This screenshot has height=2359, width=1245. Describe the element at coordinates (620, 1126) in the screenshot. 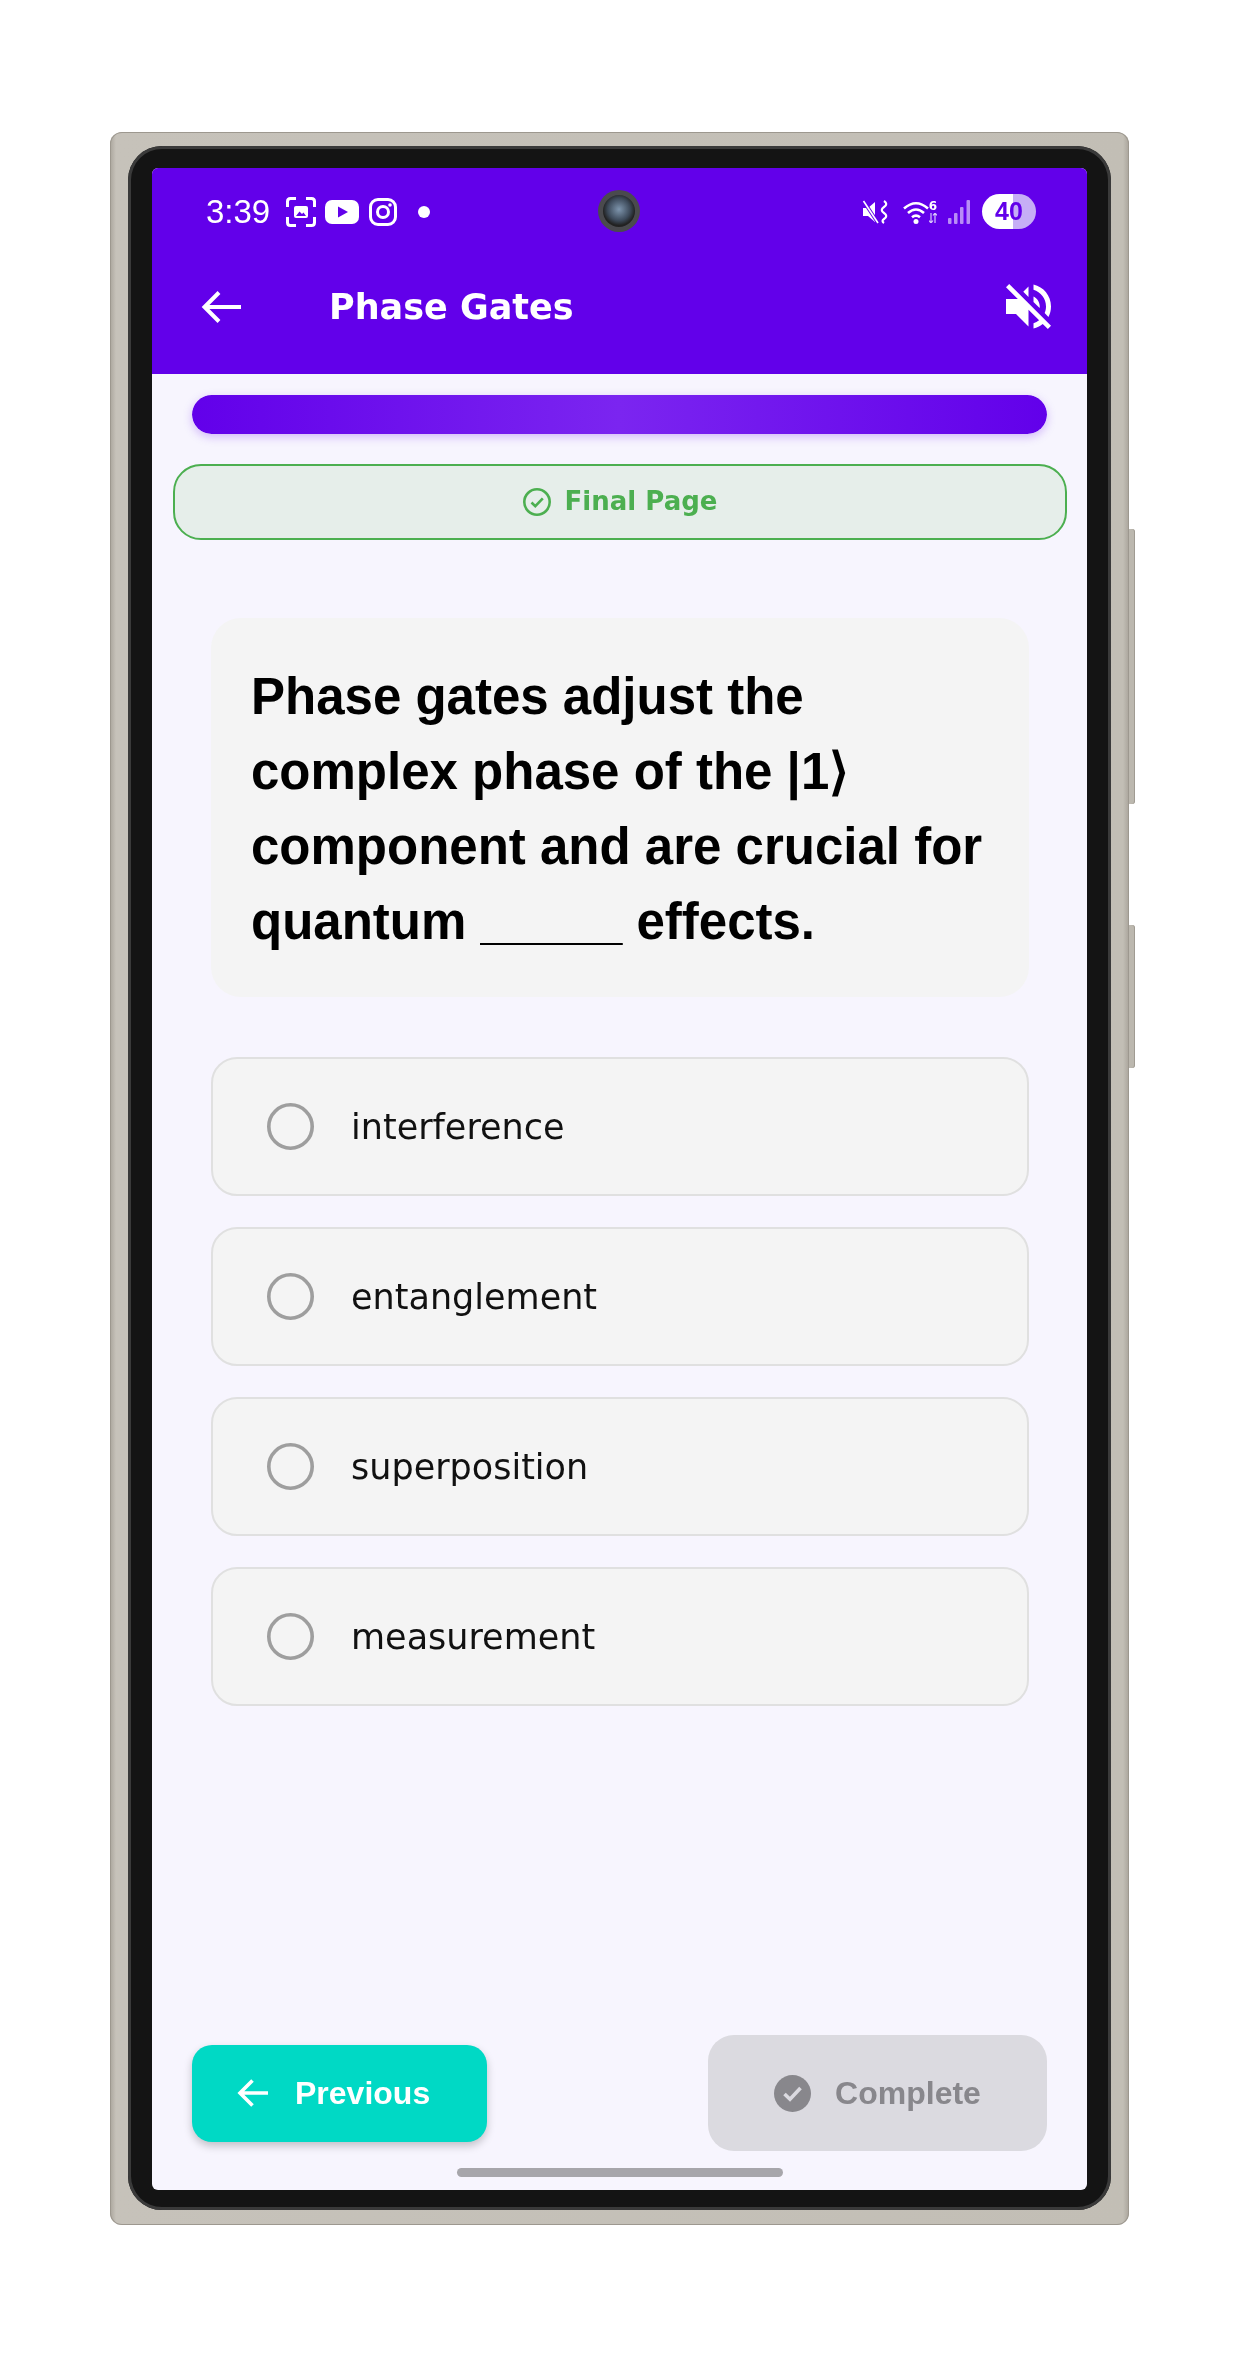

I see `answer-option: interference` at that location.